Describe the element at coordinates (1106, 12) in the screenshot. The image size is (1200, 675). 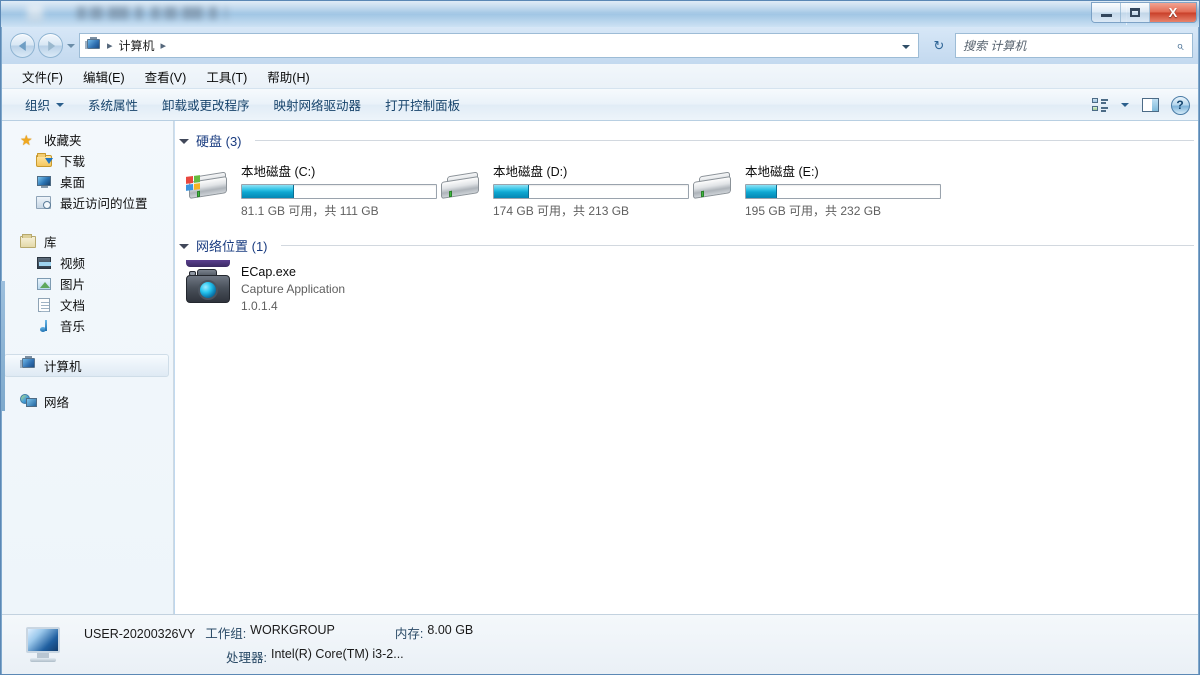
I see `minimize-button` at that location.